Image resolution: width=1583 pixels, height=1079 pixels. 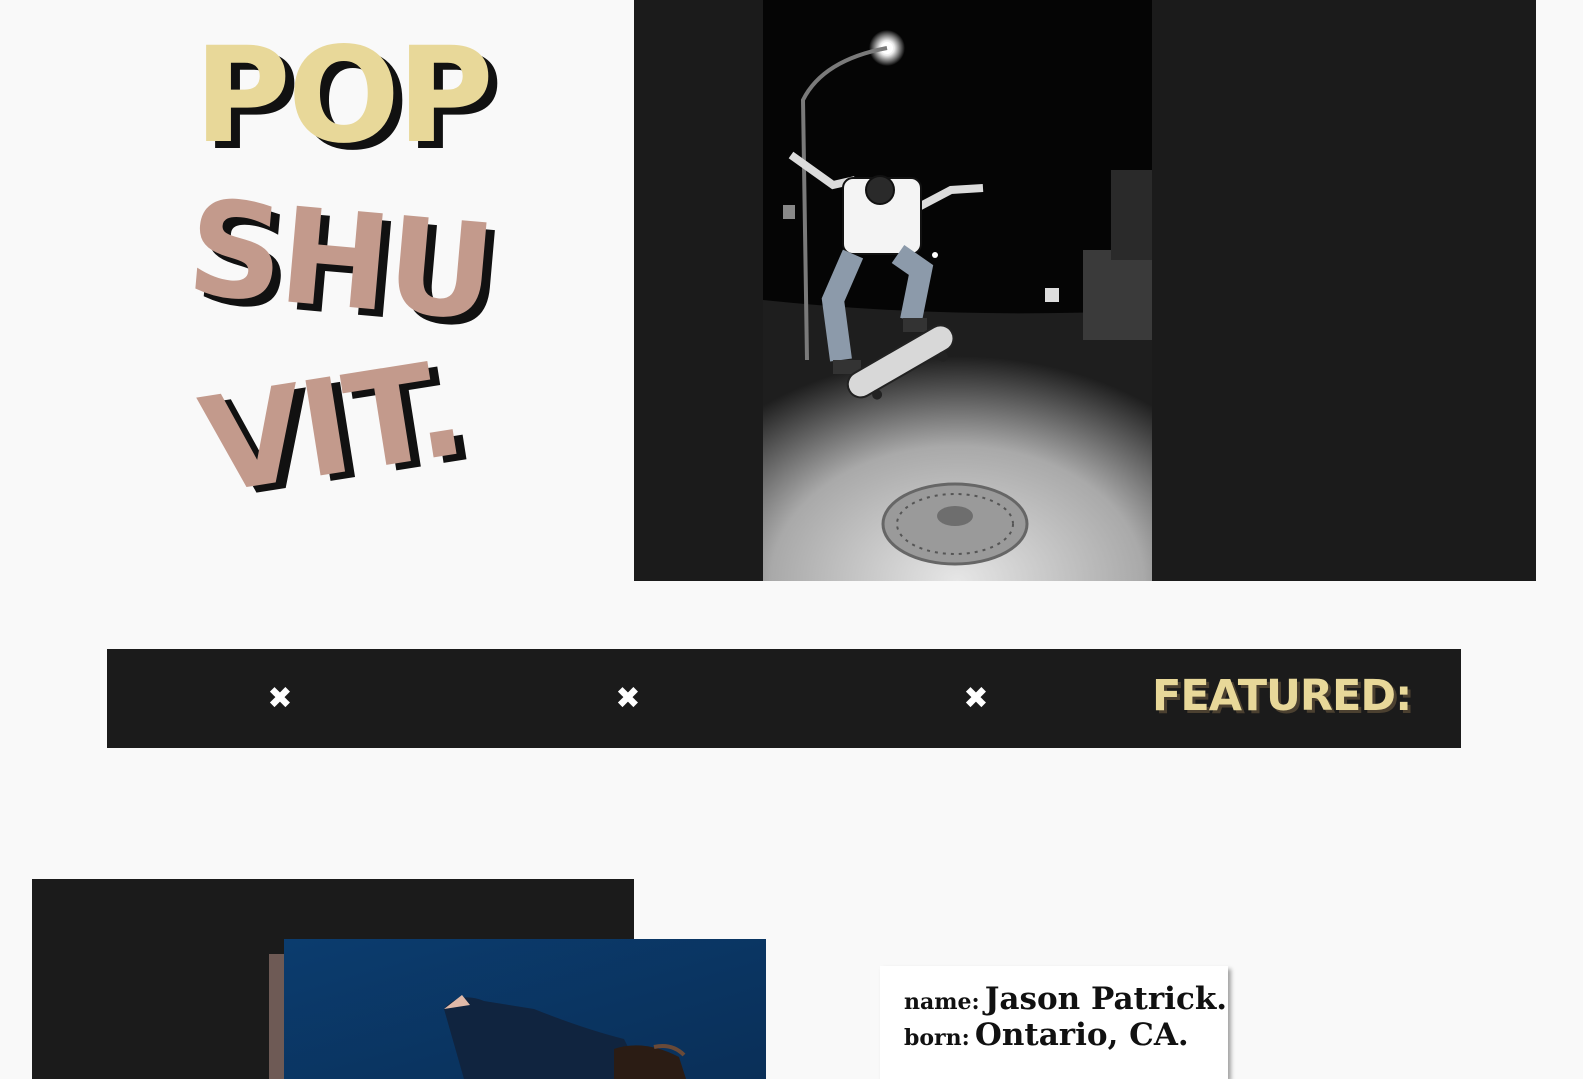 I want to click on name-key: name:, so click(x=942, y=1002).